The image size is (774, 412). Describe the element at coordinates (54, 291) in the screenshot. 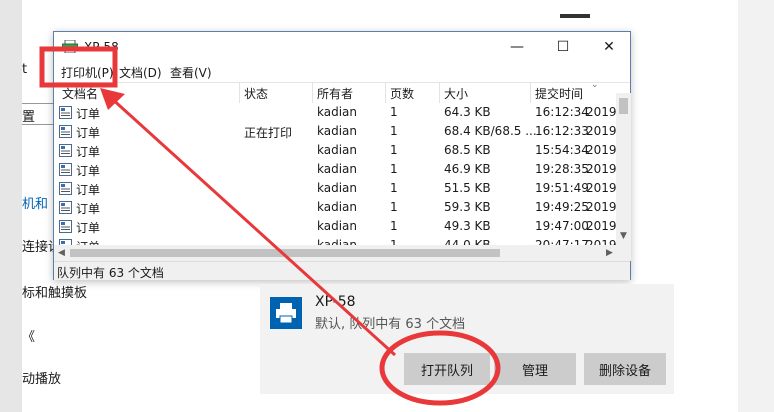

I see `settings-item-mouse-touchpad: 标和触摸板` at that location.